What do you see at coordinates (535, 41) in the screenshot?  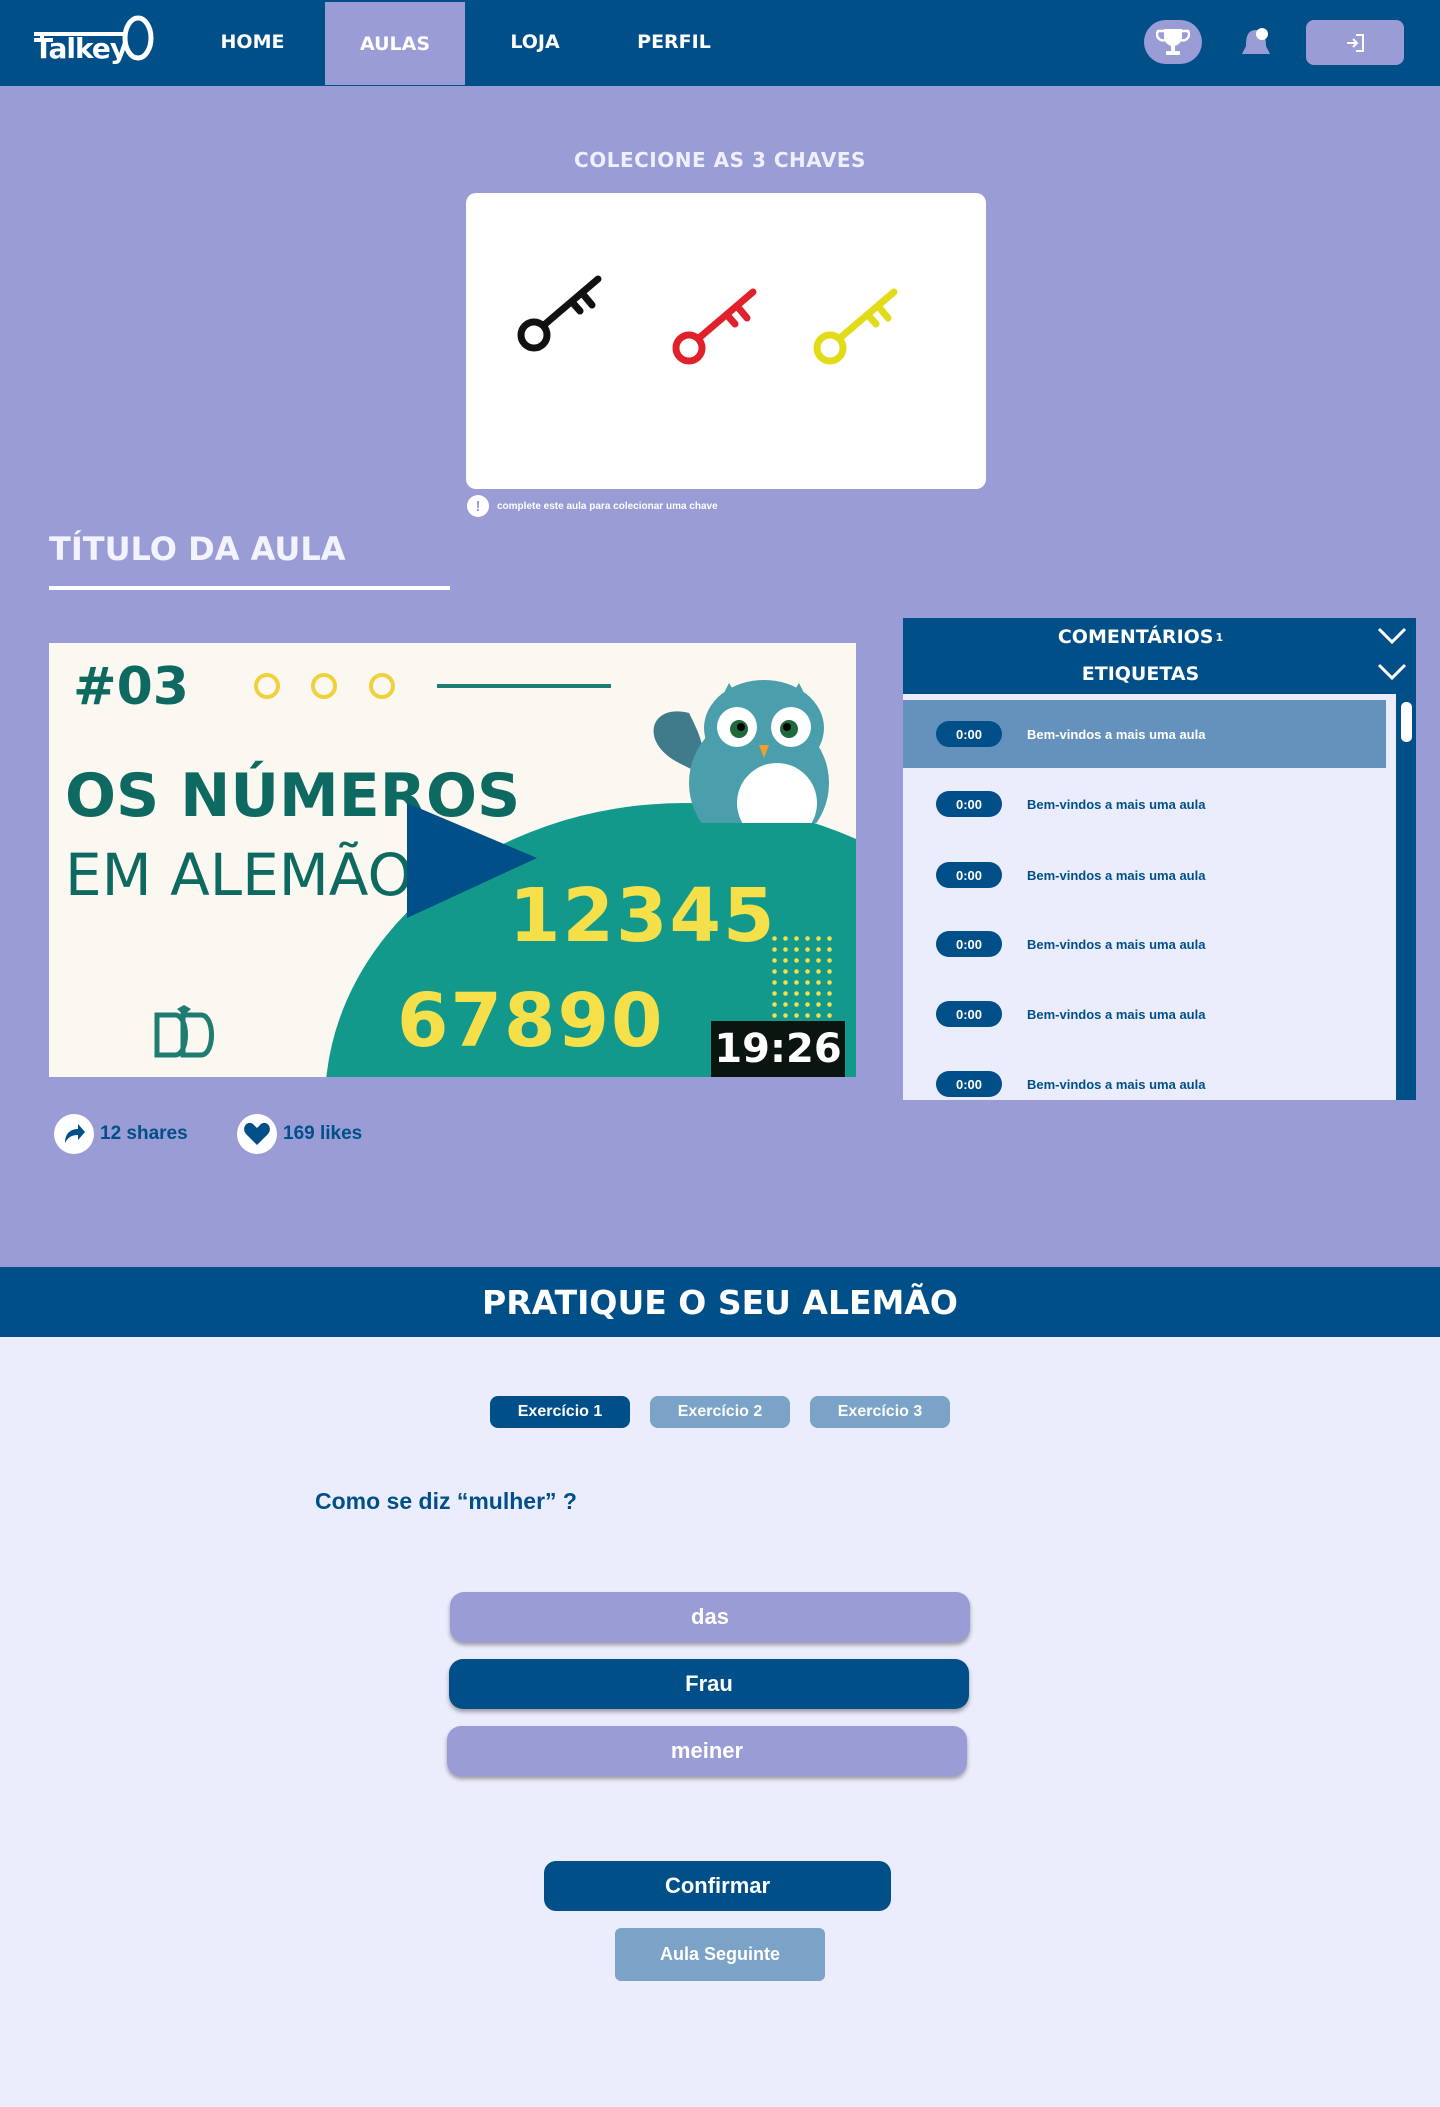 I see `nav-loja: LOJA` at bounding box center [535, 41].